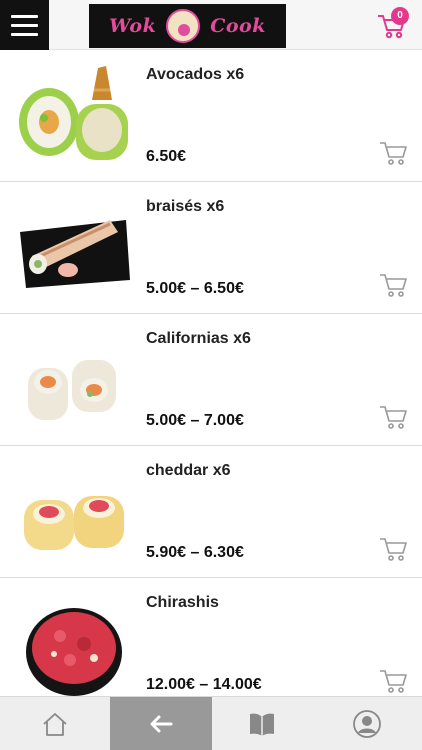 The image size is (422, 750). I want to click on nav-menu-button, so click(262, 723).